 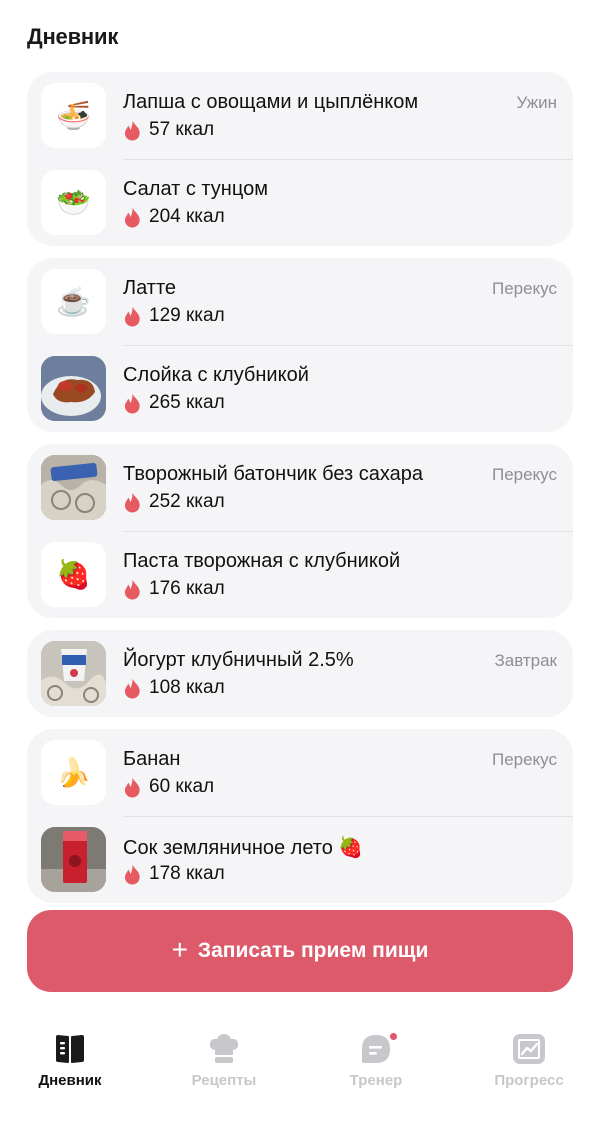 I want to click on meal-type-label: Ужин, so click(x=537, y=102).